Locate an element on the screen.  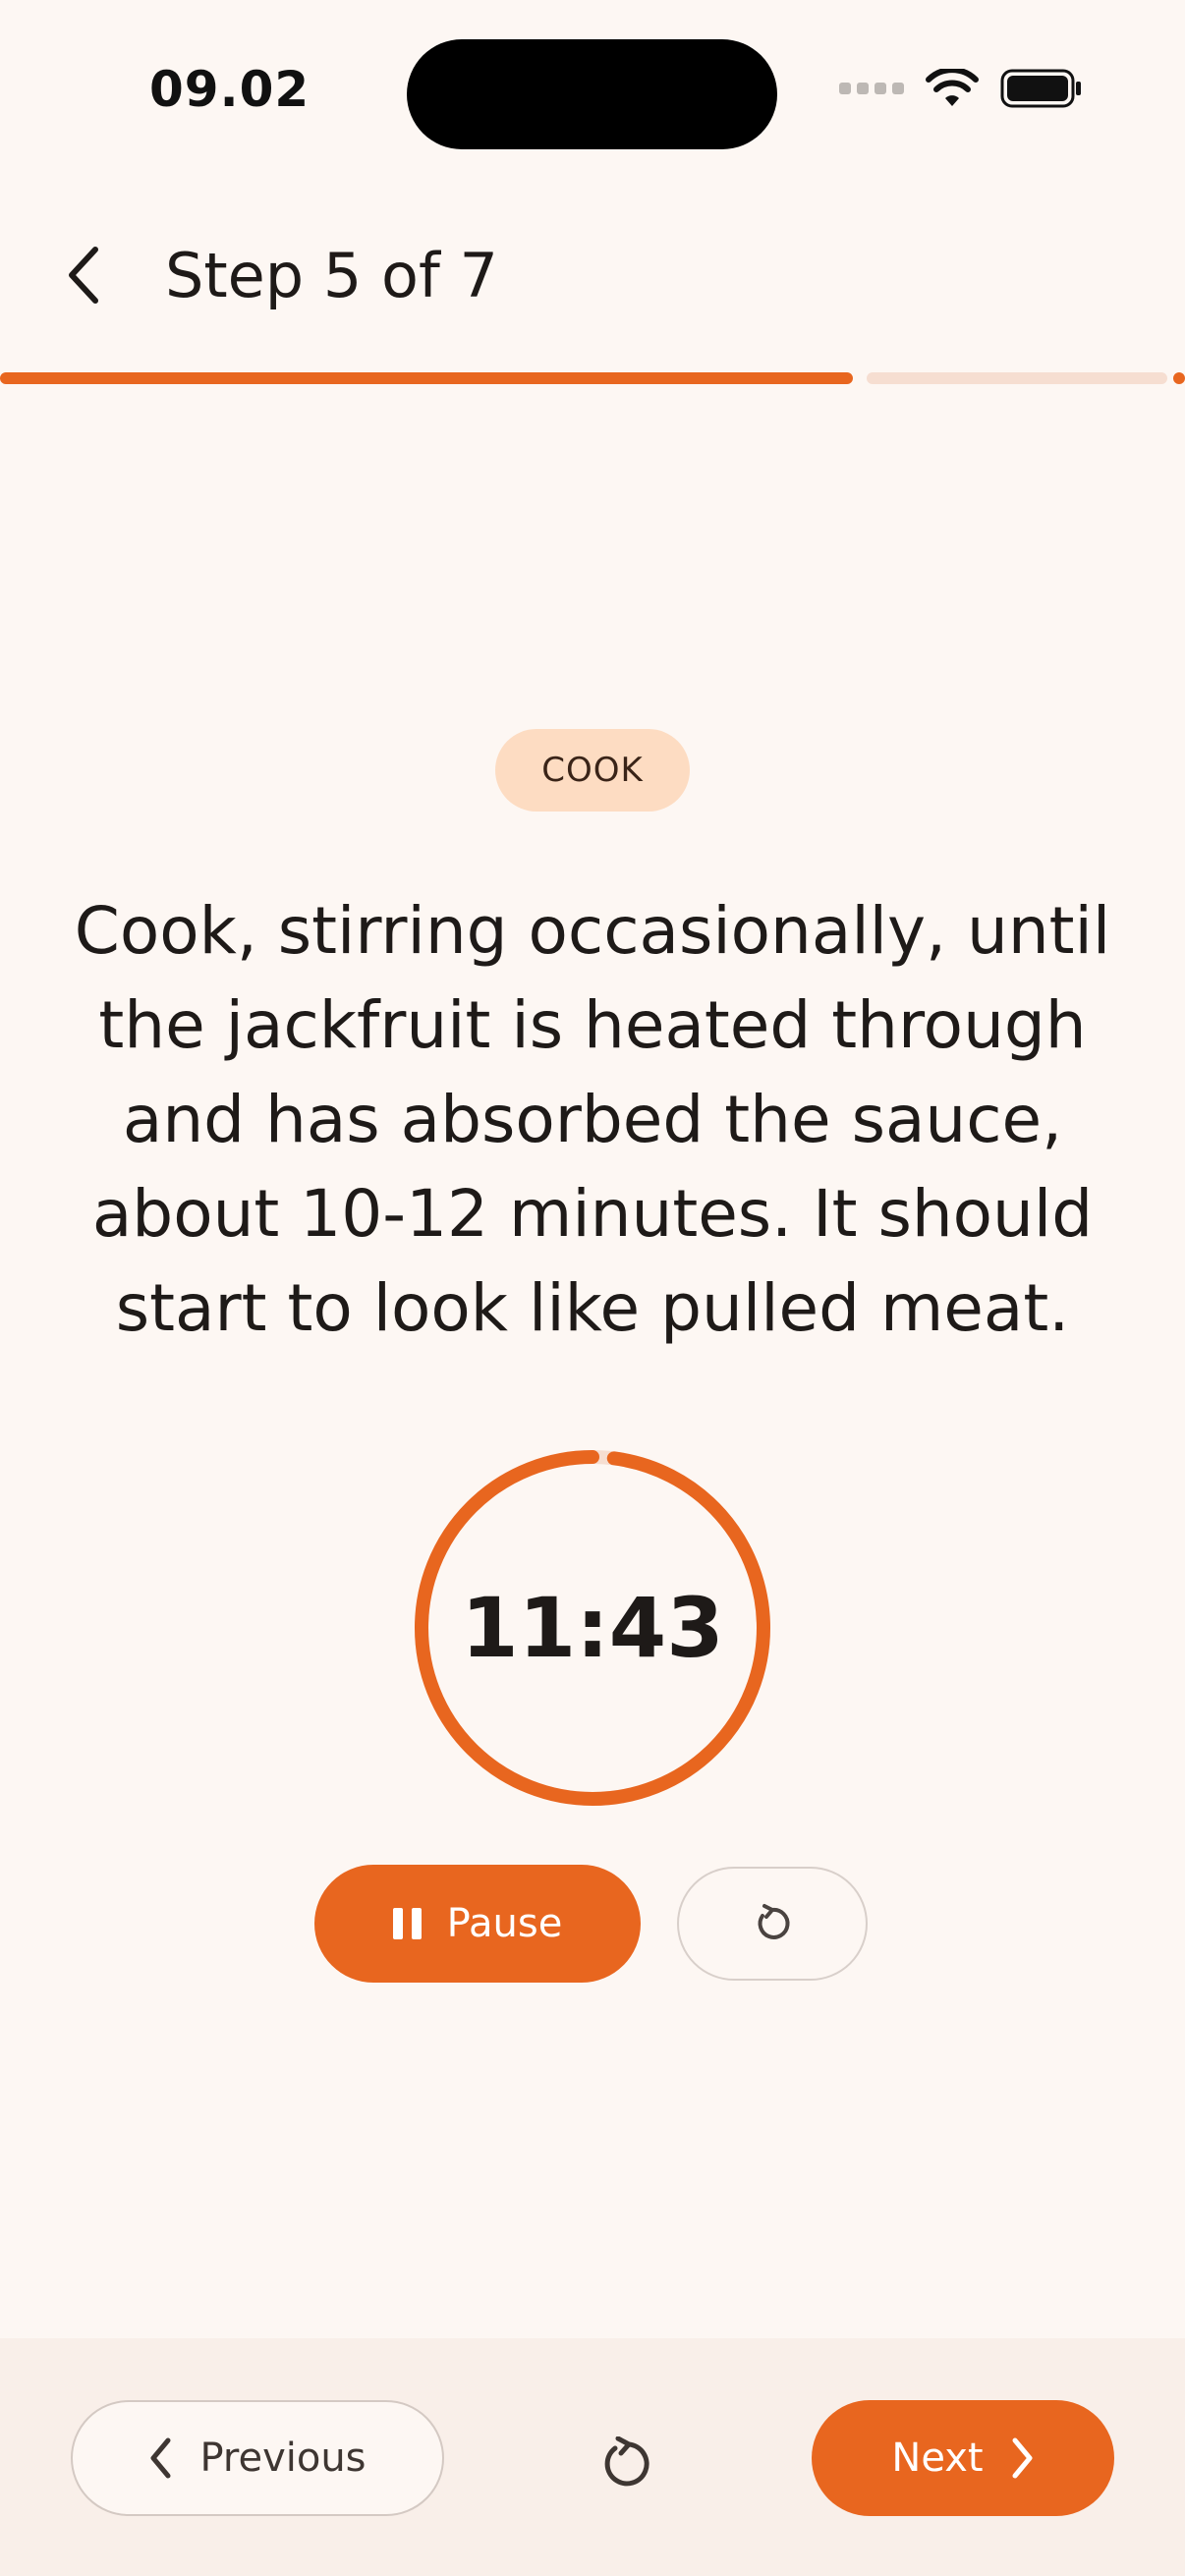
next-button-label: Next is located at coordinates (938, 2458).